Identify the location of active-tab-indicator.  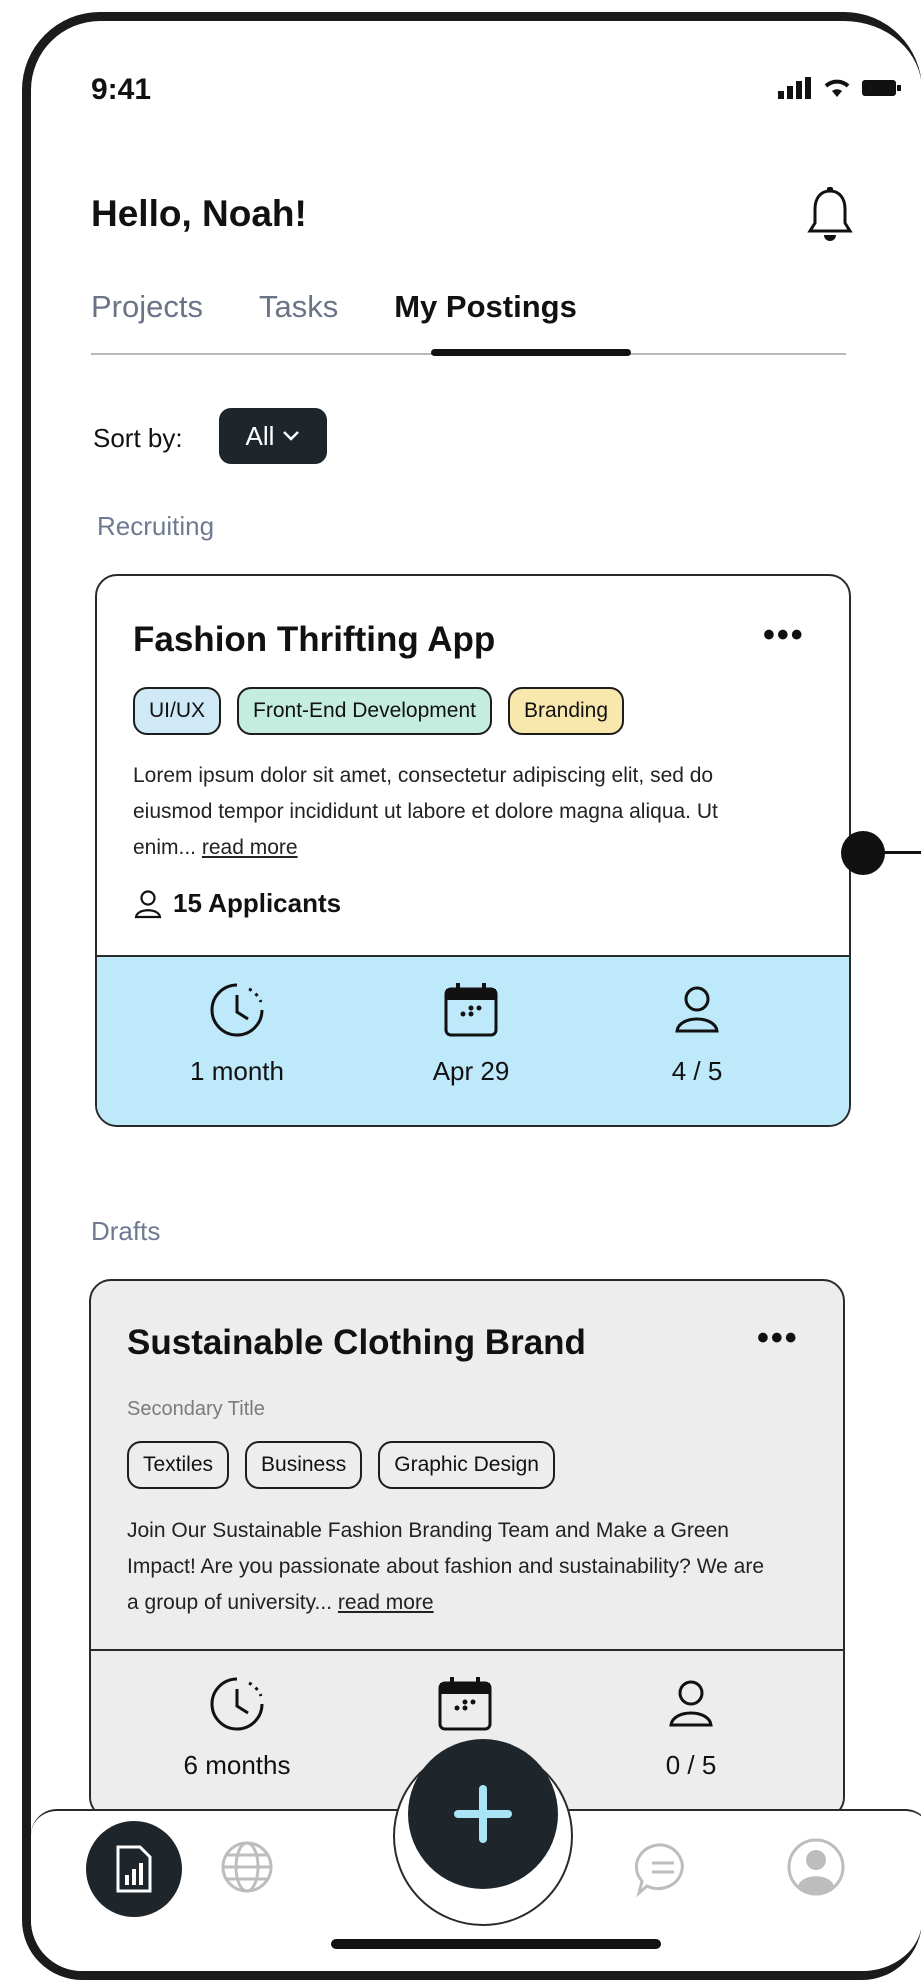
(531, 352).